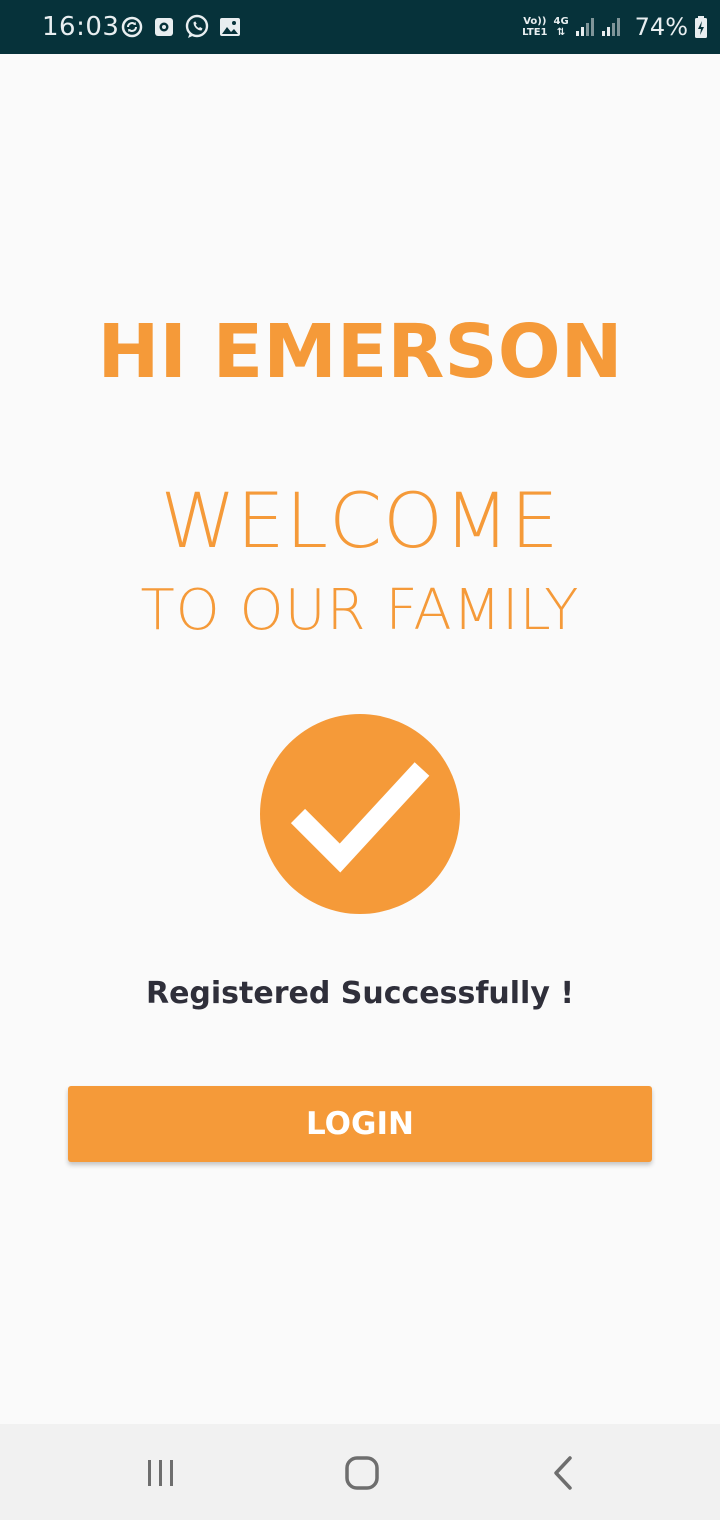 The image size is (720, 1520). I want to click on gallery-icon, so click(230, 27).